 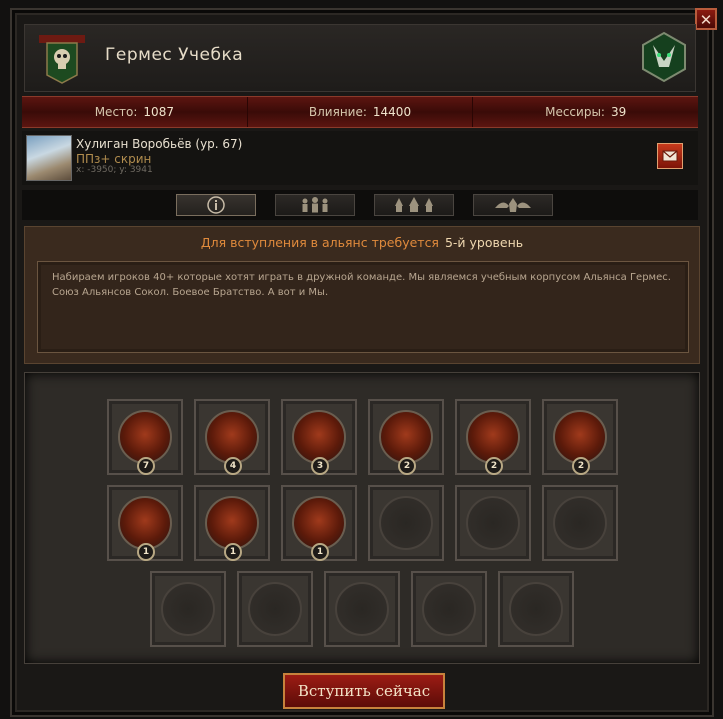 I want to click on flame-crest-icon, so click(x=580, y=437).